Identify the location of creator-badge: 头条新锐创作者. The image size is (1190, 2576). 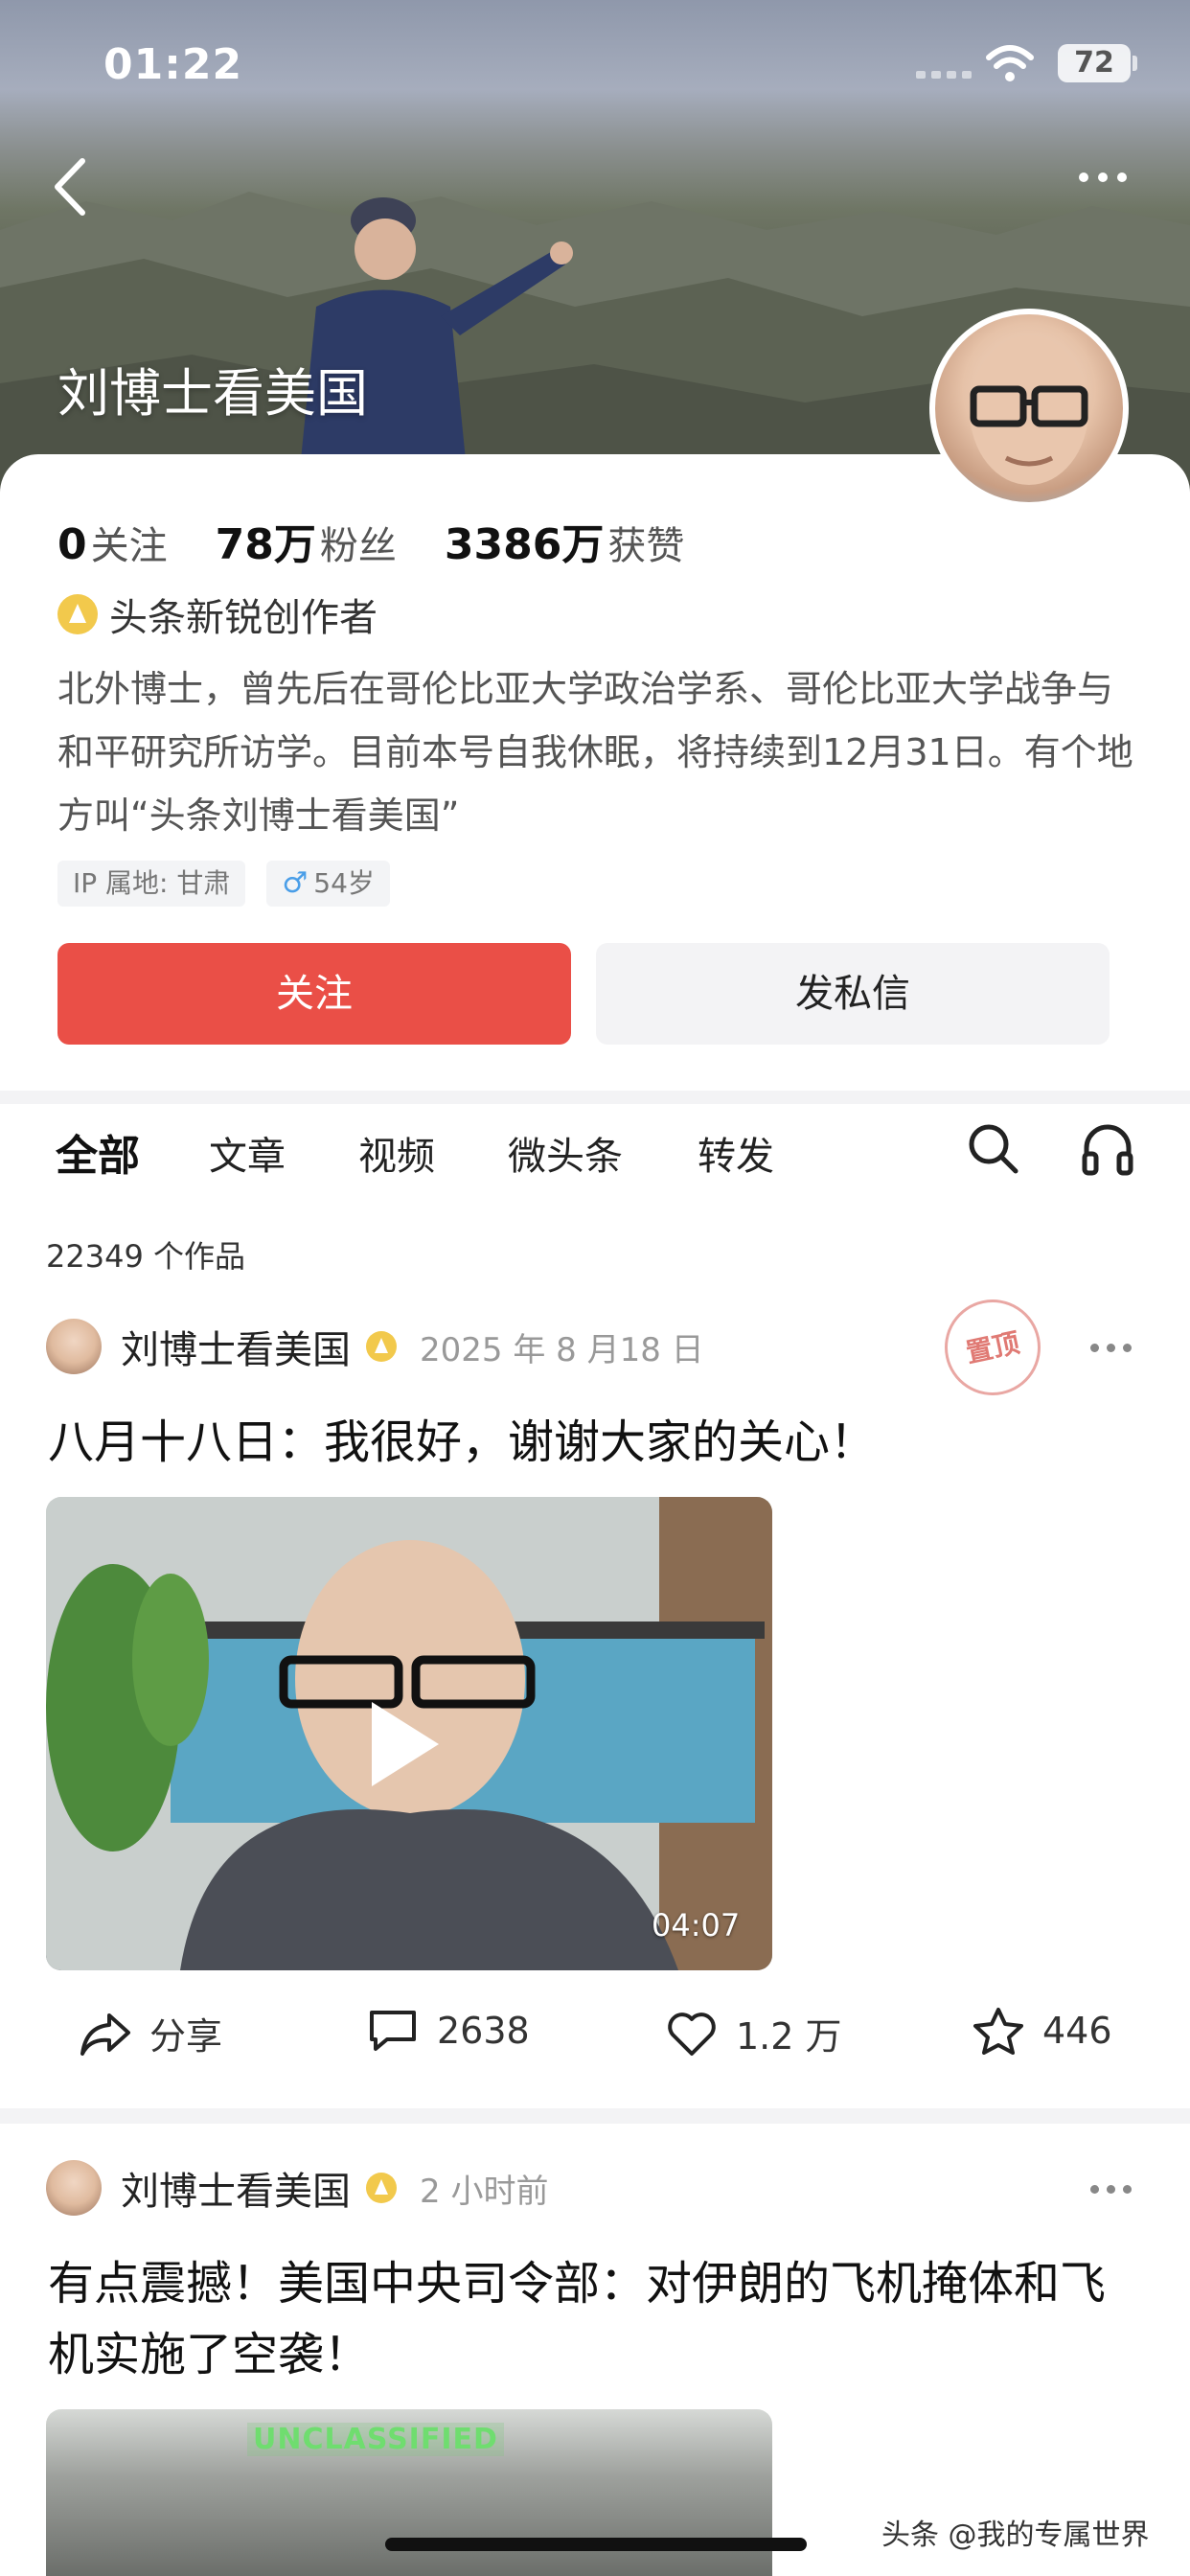
(218, 614).